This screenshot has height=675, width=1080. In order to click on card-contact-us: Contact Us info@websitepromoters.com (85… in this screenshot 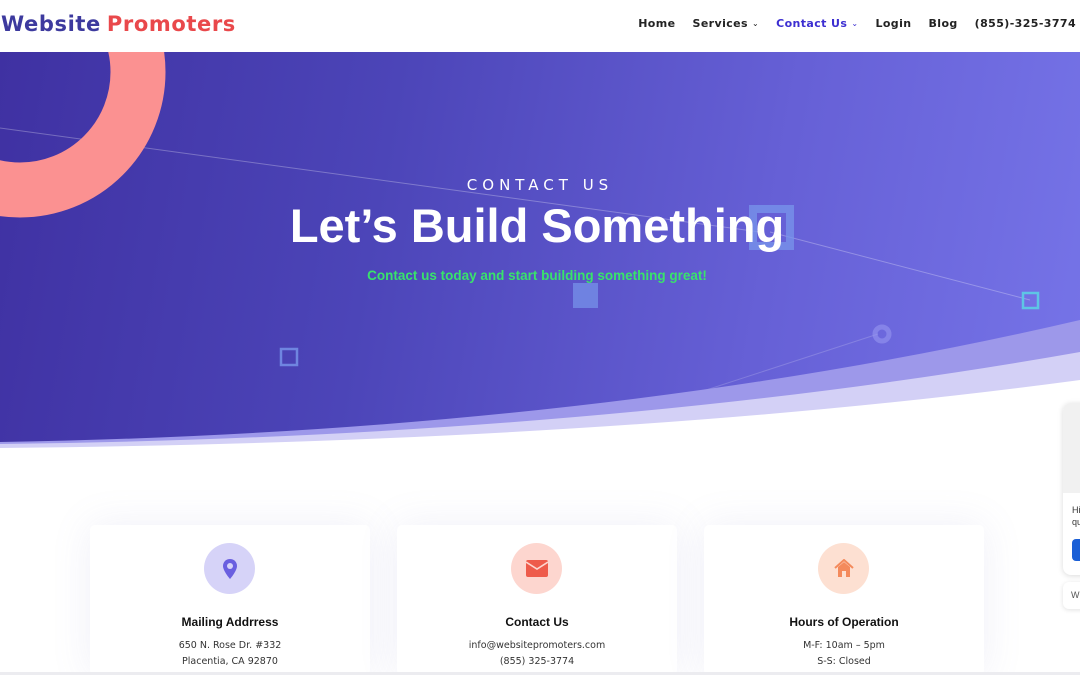, I will do `click(537, 600)`.